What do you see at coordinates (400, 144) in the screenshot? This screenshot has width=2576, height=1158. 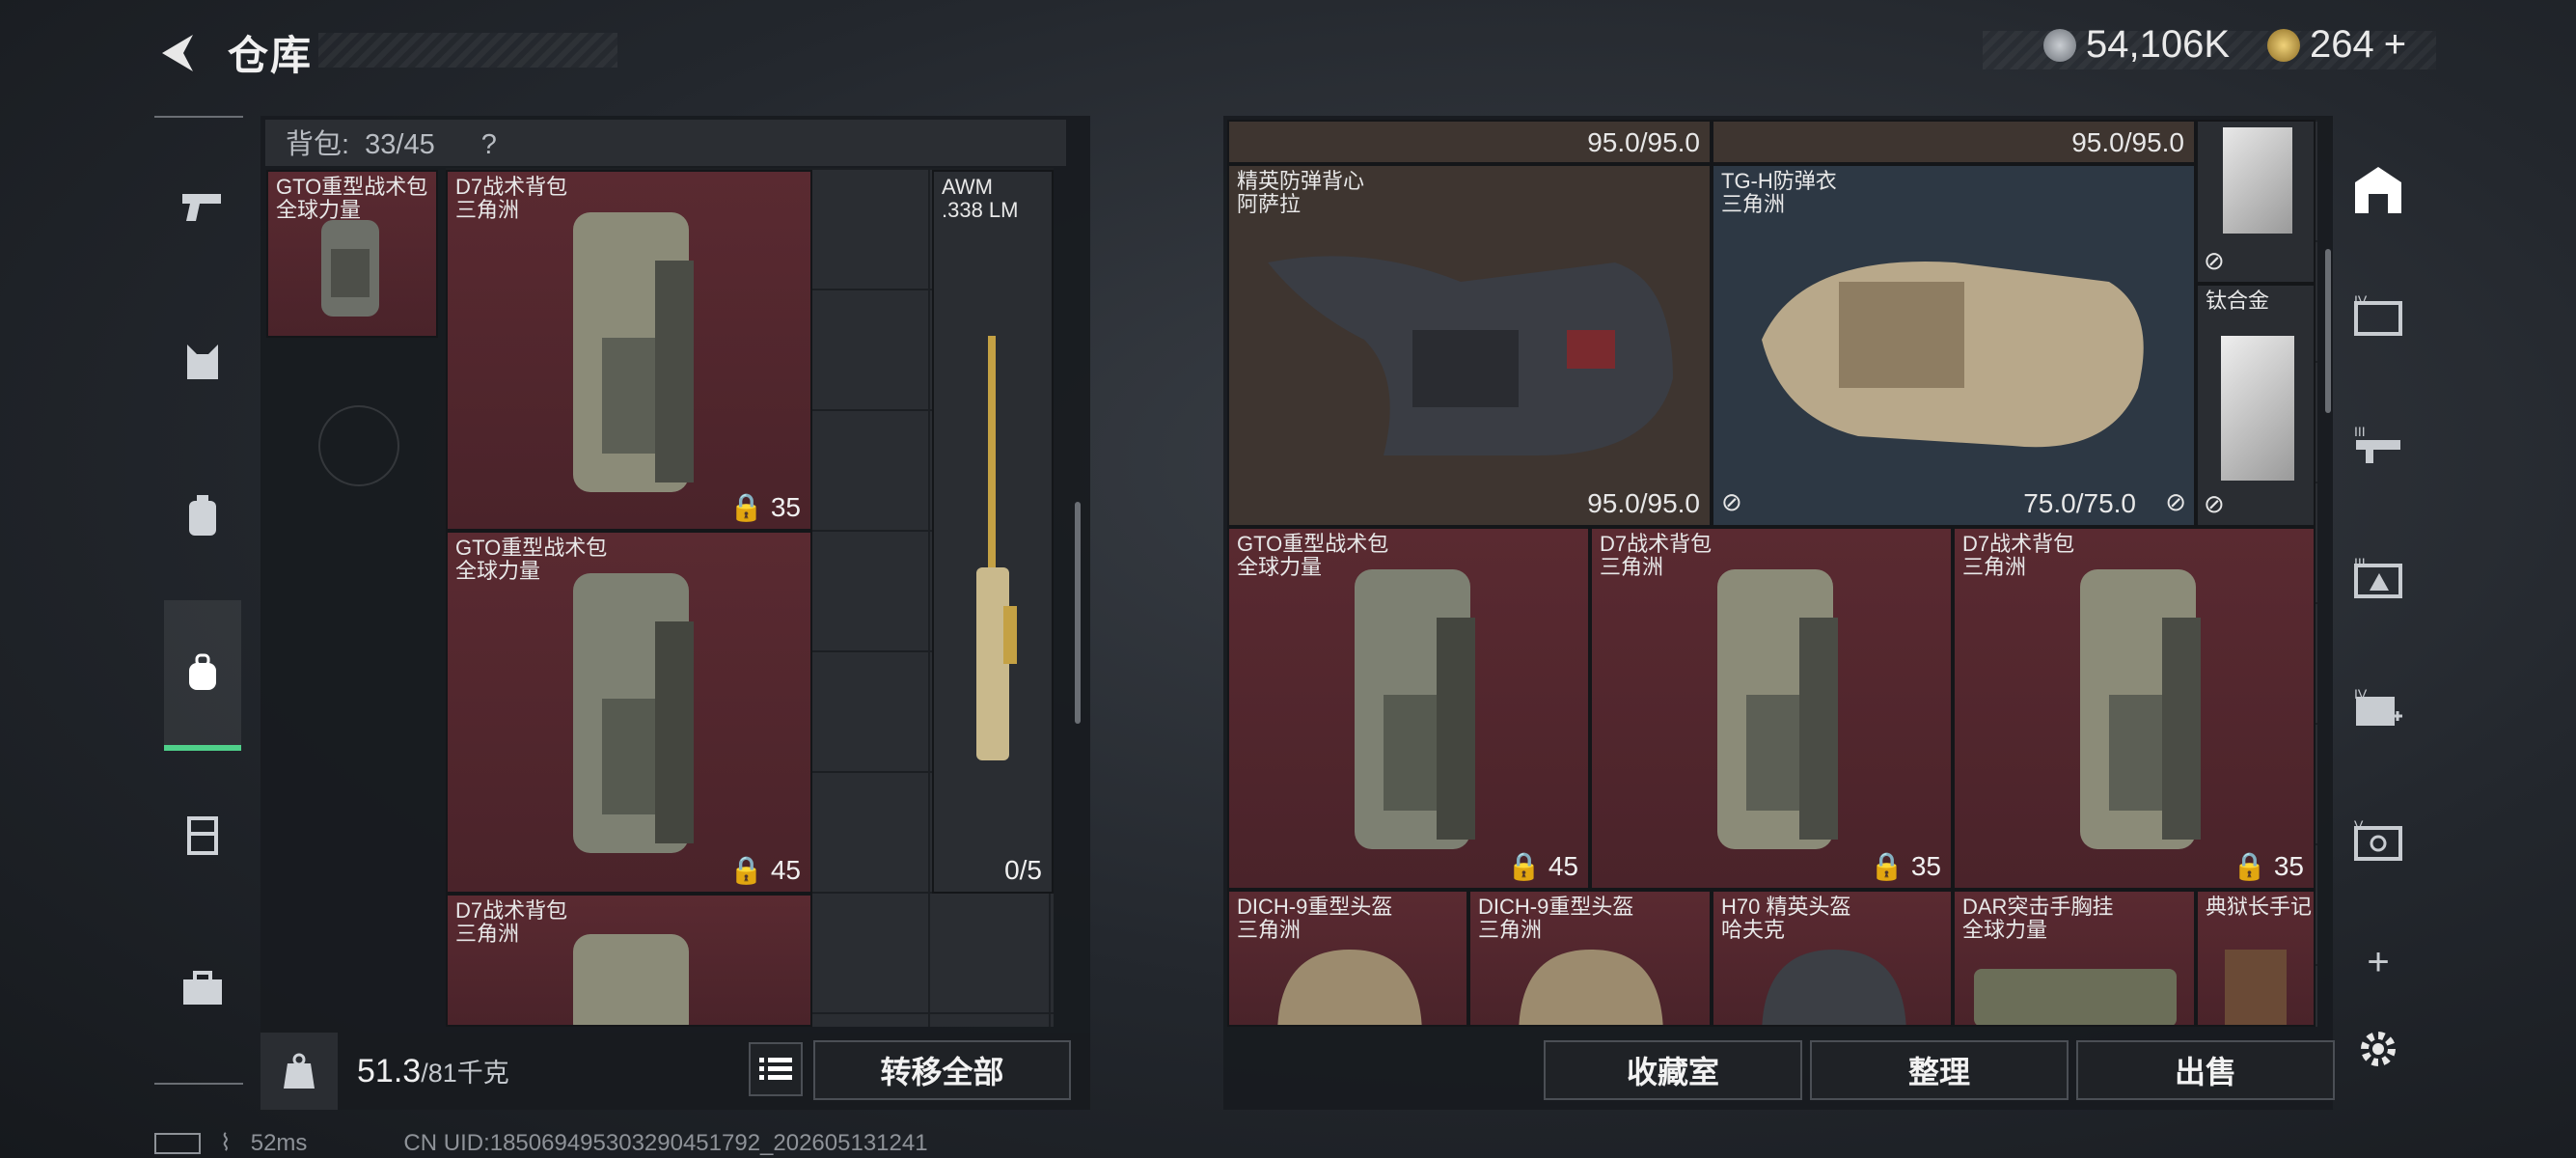 I see `backpack-capacity: 33/45` at bounding box center [400, 144].